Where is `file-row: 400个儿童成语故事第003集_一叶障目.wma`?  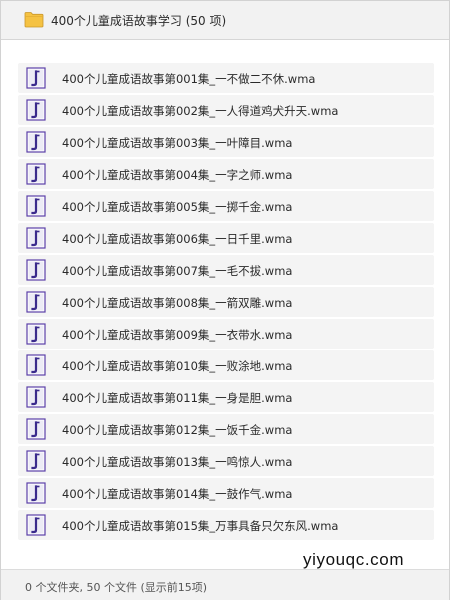
file-row: 400个儿童成语故事第003集_一叶障目.wma is located at coordinates (226, 141).